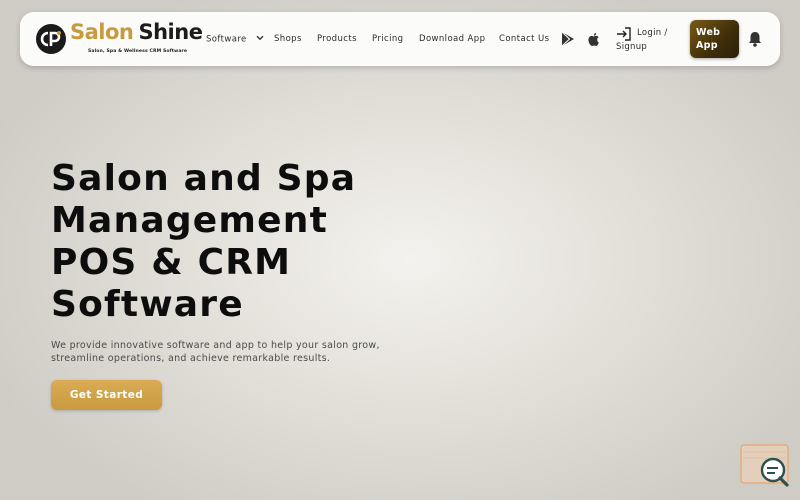 This screenshot has width=800, height=500. I want to click on hero-title-line: Salon and Spa, so click(204, 178).